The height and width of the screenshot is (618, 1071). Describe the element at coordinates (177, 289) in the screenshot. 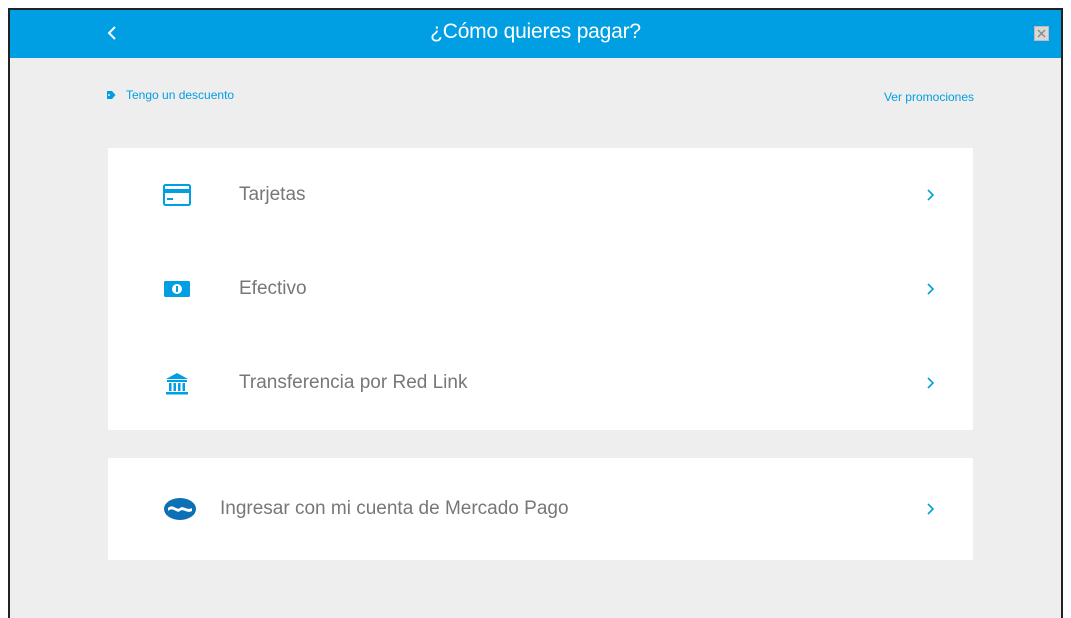

I see `cash-icon` at that location.